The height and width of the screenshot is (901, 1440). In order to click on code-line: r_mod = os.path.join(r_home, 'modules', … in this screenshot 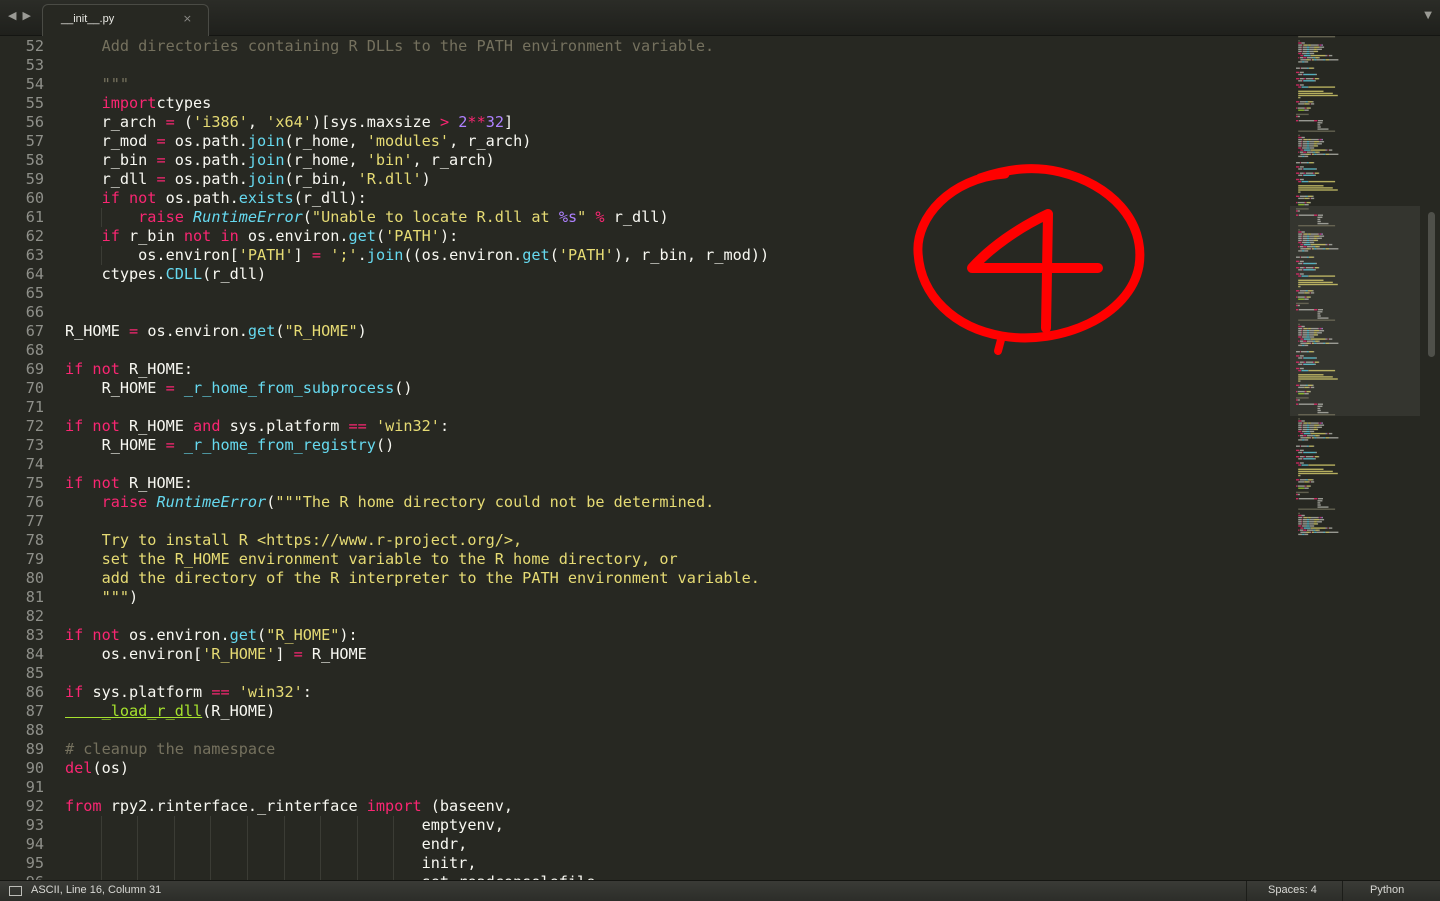, I will do `click(298, 141)`.